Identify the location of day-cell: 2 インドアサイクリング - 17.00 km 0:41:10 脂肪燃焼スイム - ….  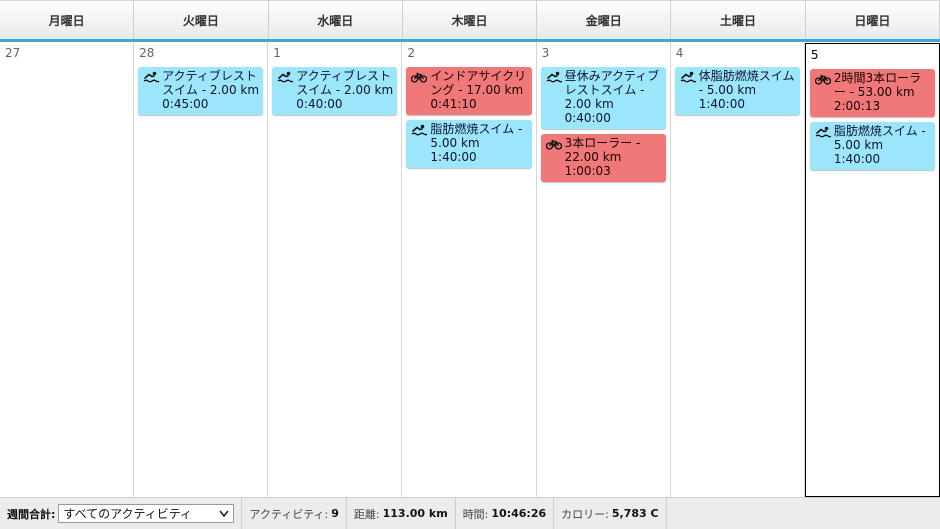
(469, 269).